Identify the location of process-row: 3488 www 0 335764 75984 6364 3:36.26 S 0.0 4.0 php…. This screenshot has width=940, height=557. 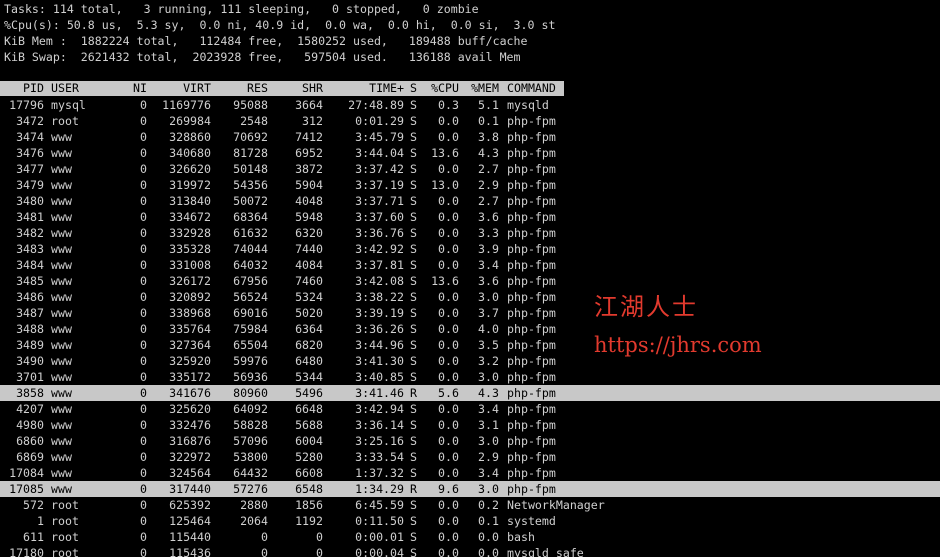
(470, 329).